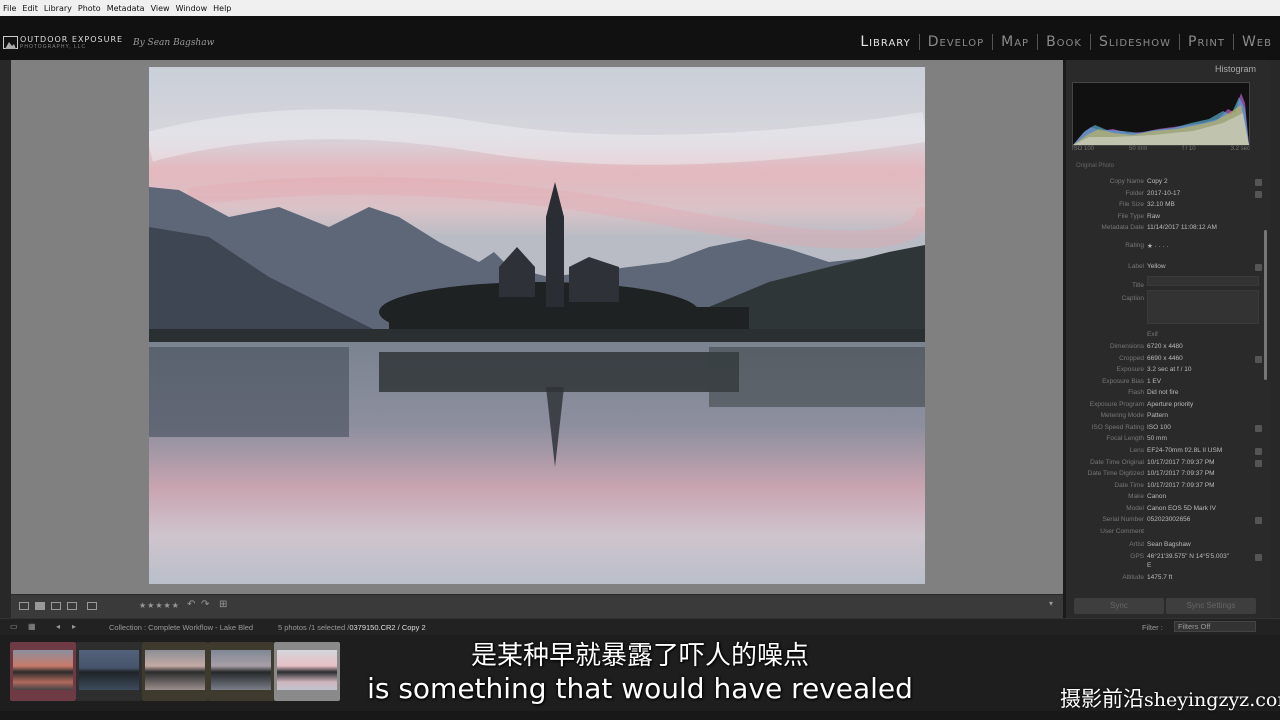 The image size is (1280, 720). What do you see at coordinates (160, 8) in the screenshot?
I see `menu-view: View` at bounding box center [160, 8].